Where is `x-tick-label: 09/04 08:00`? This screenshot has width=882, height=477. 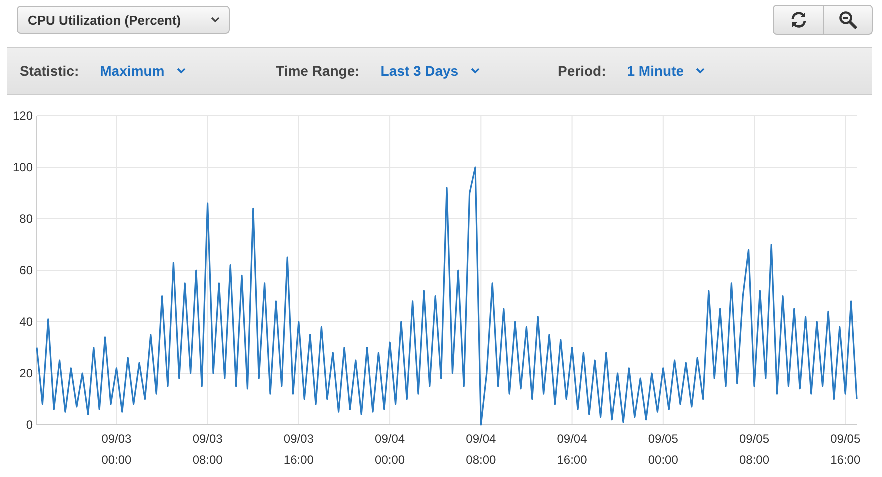 x-tick-label: 09/04 08:00 is located at coordinates (481, 450).